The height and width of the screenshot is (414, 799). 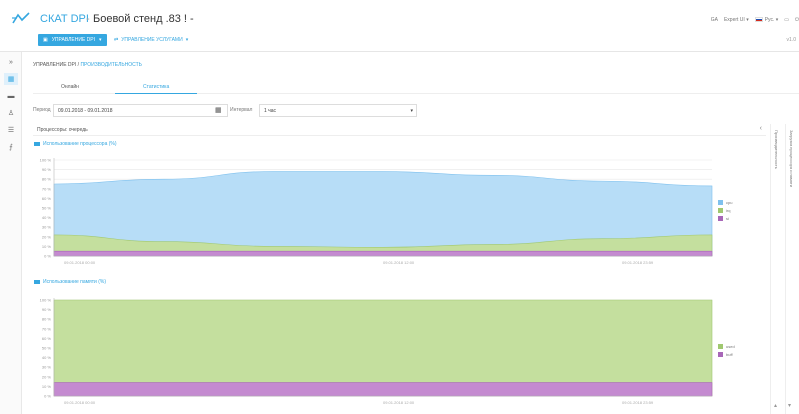 I want to click on app-brand: СКАТ DPI, so click(x=64, y=19).